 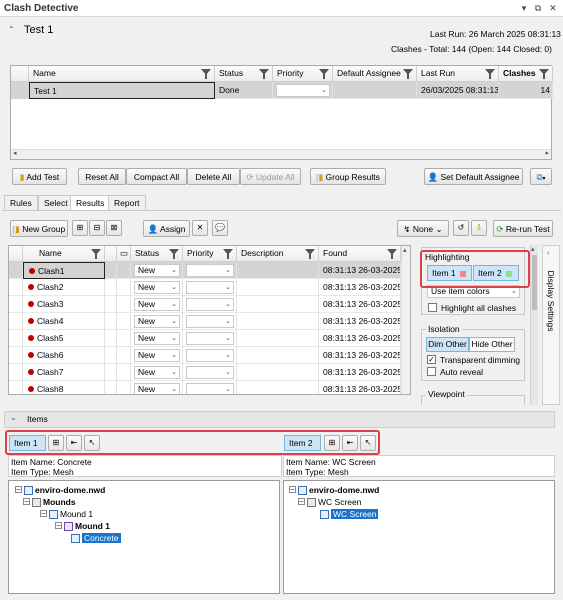 What do you see at coordinates (64, 287) in the screenshot?
I see `clash-name-cell: Clash2` at bounding box center [64, 287].